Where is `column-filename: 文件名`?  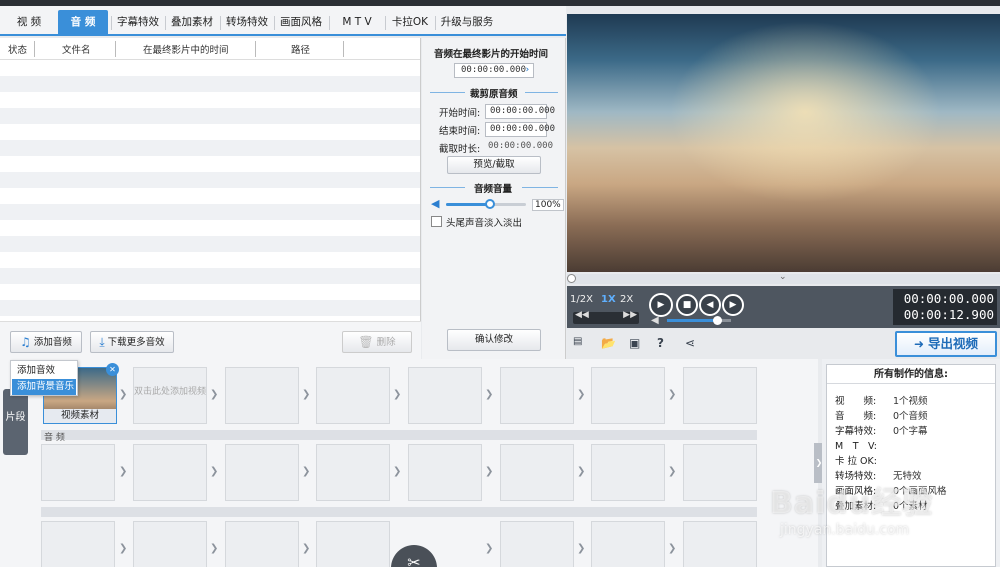
column-filename: 文件名 is located at coordinates (76, 49).